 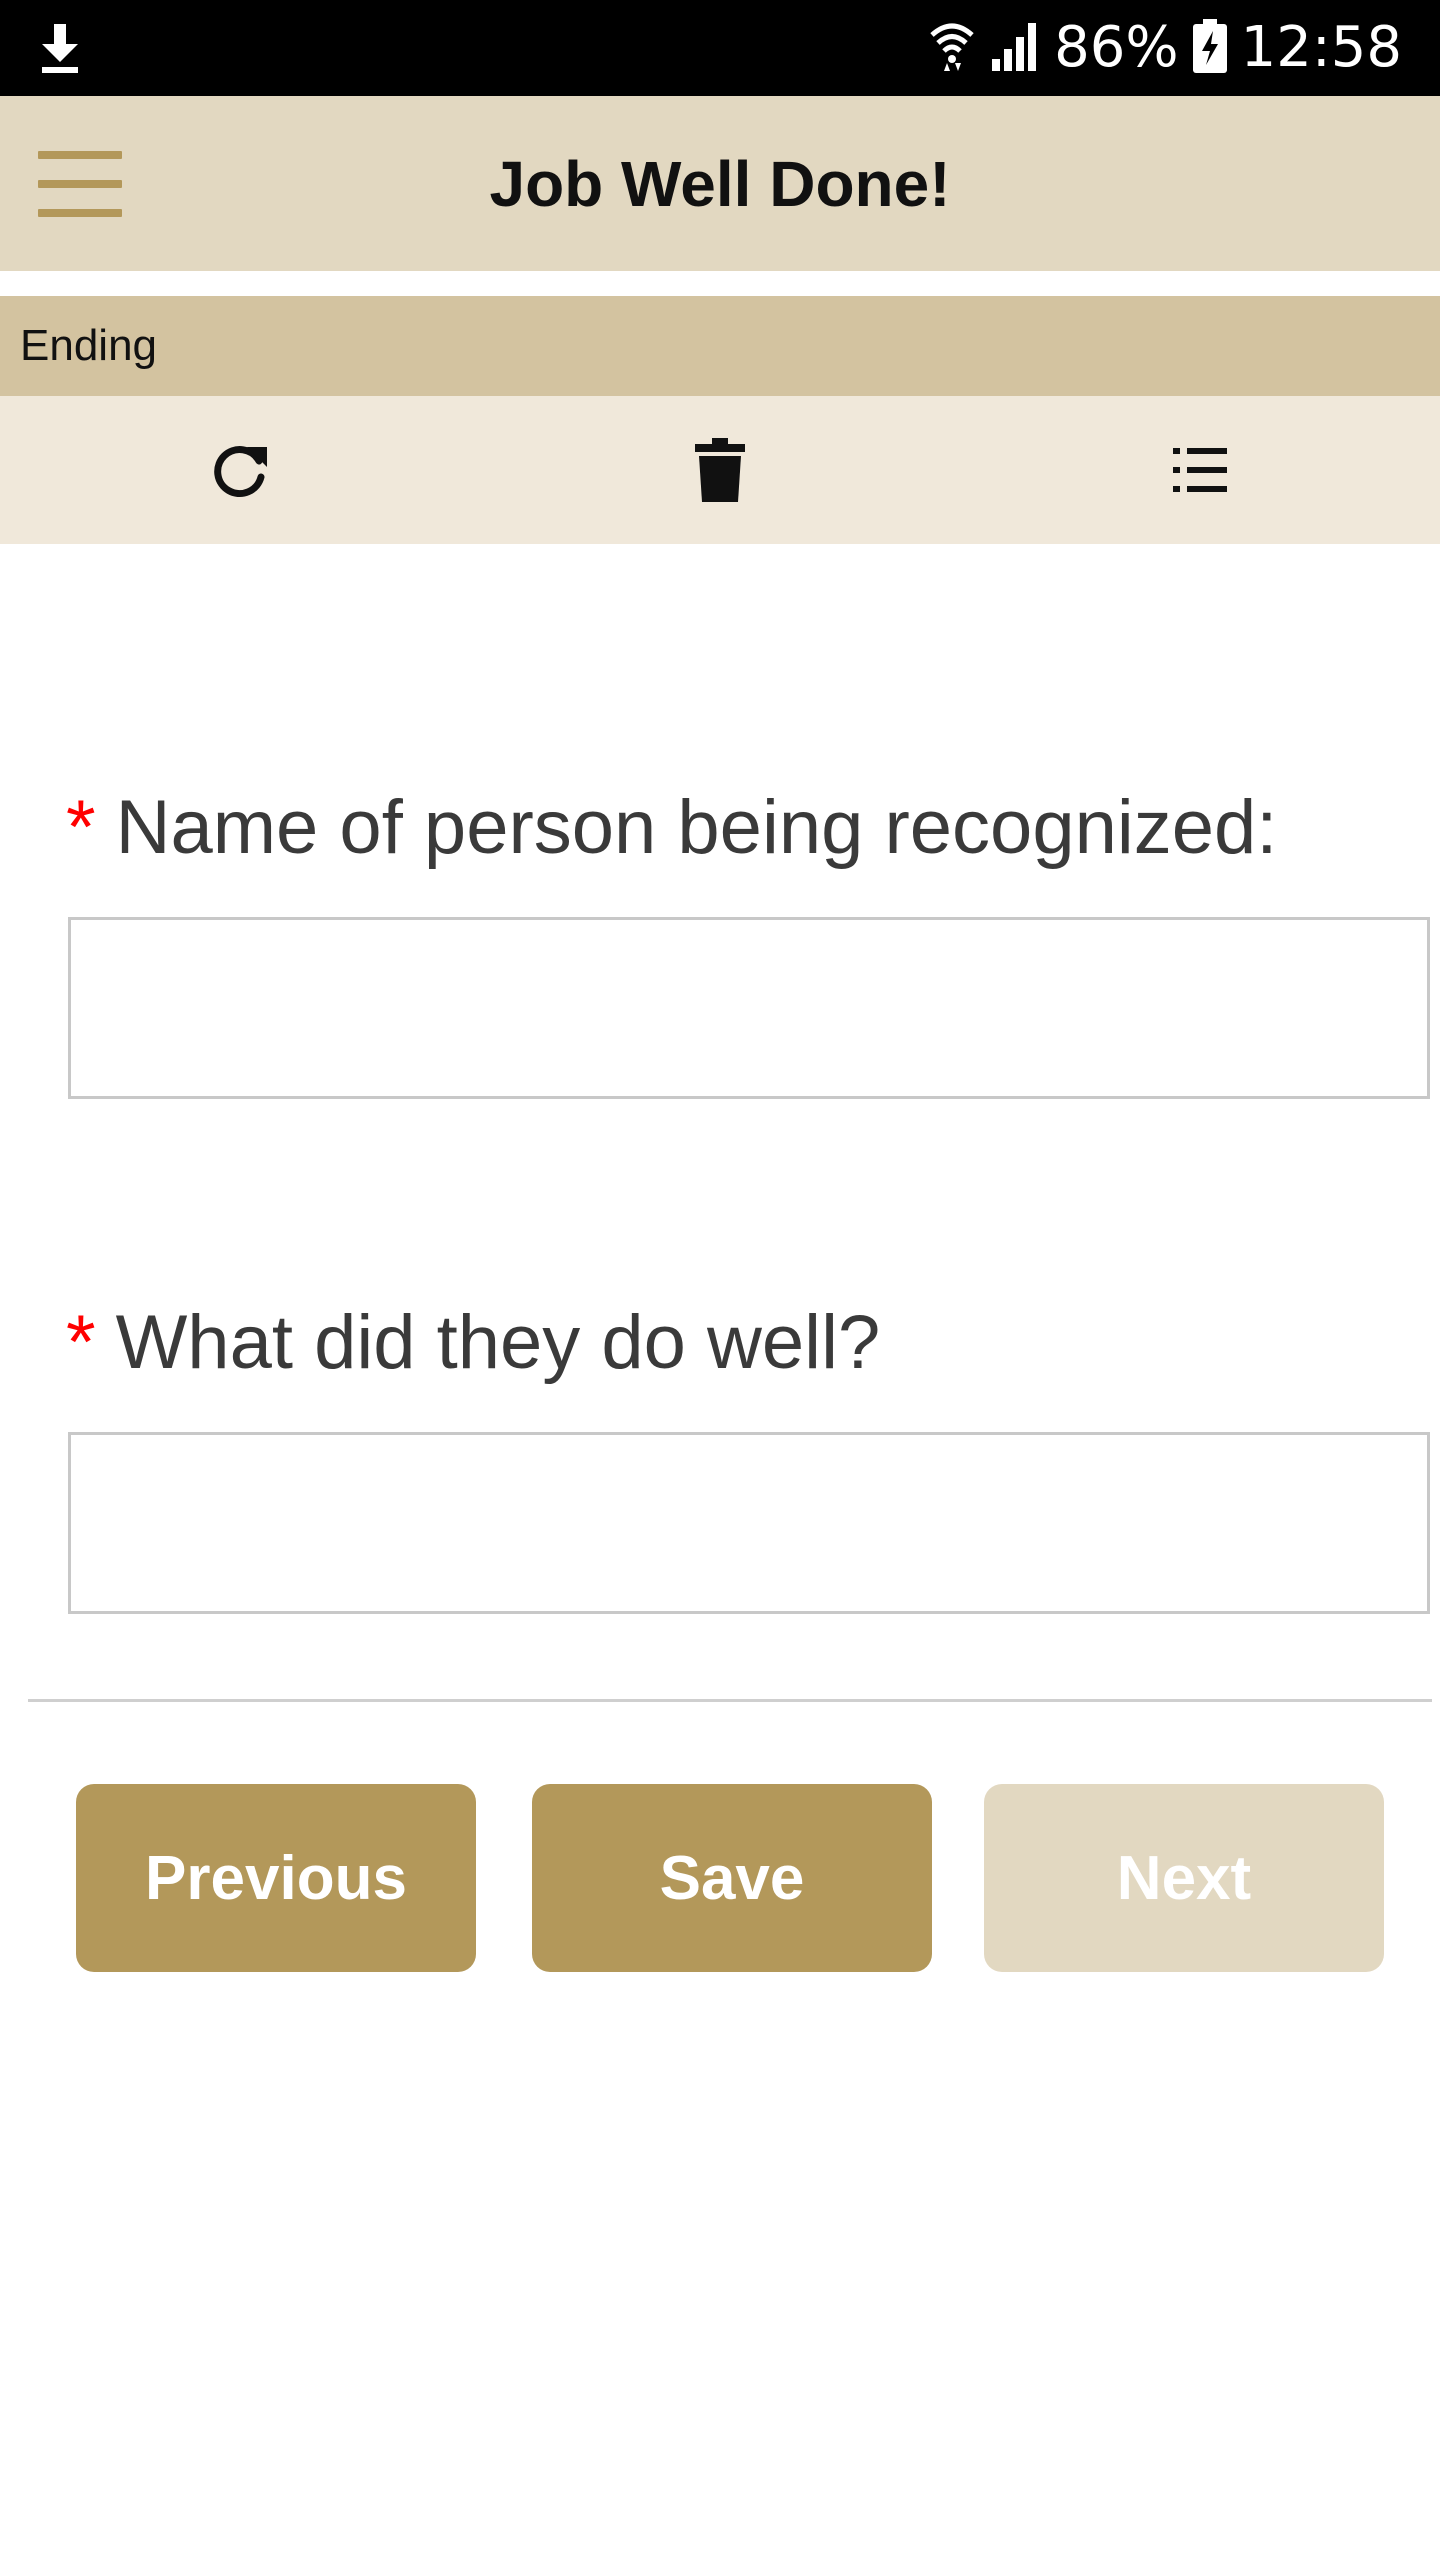 I want to click on field-label-text: What did they do well?, so click(x=498, y=1342).